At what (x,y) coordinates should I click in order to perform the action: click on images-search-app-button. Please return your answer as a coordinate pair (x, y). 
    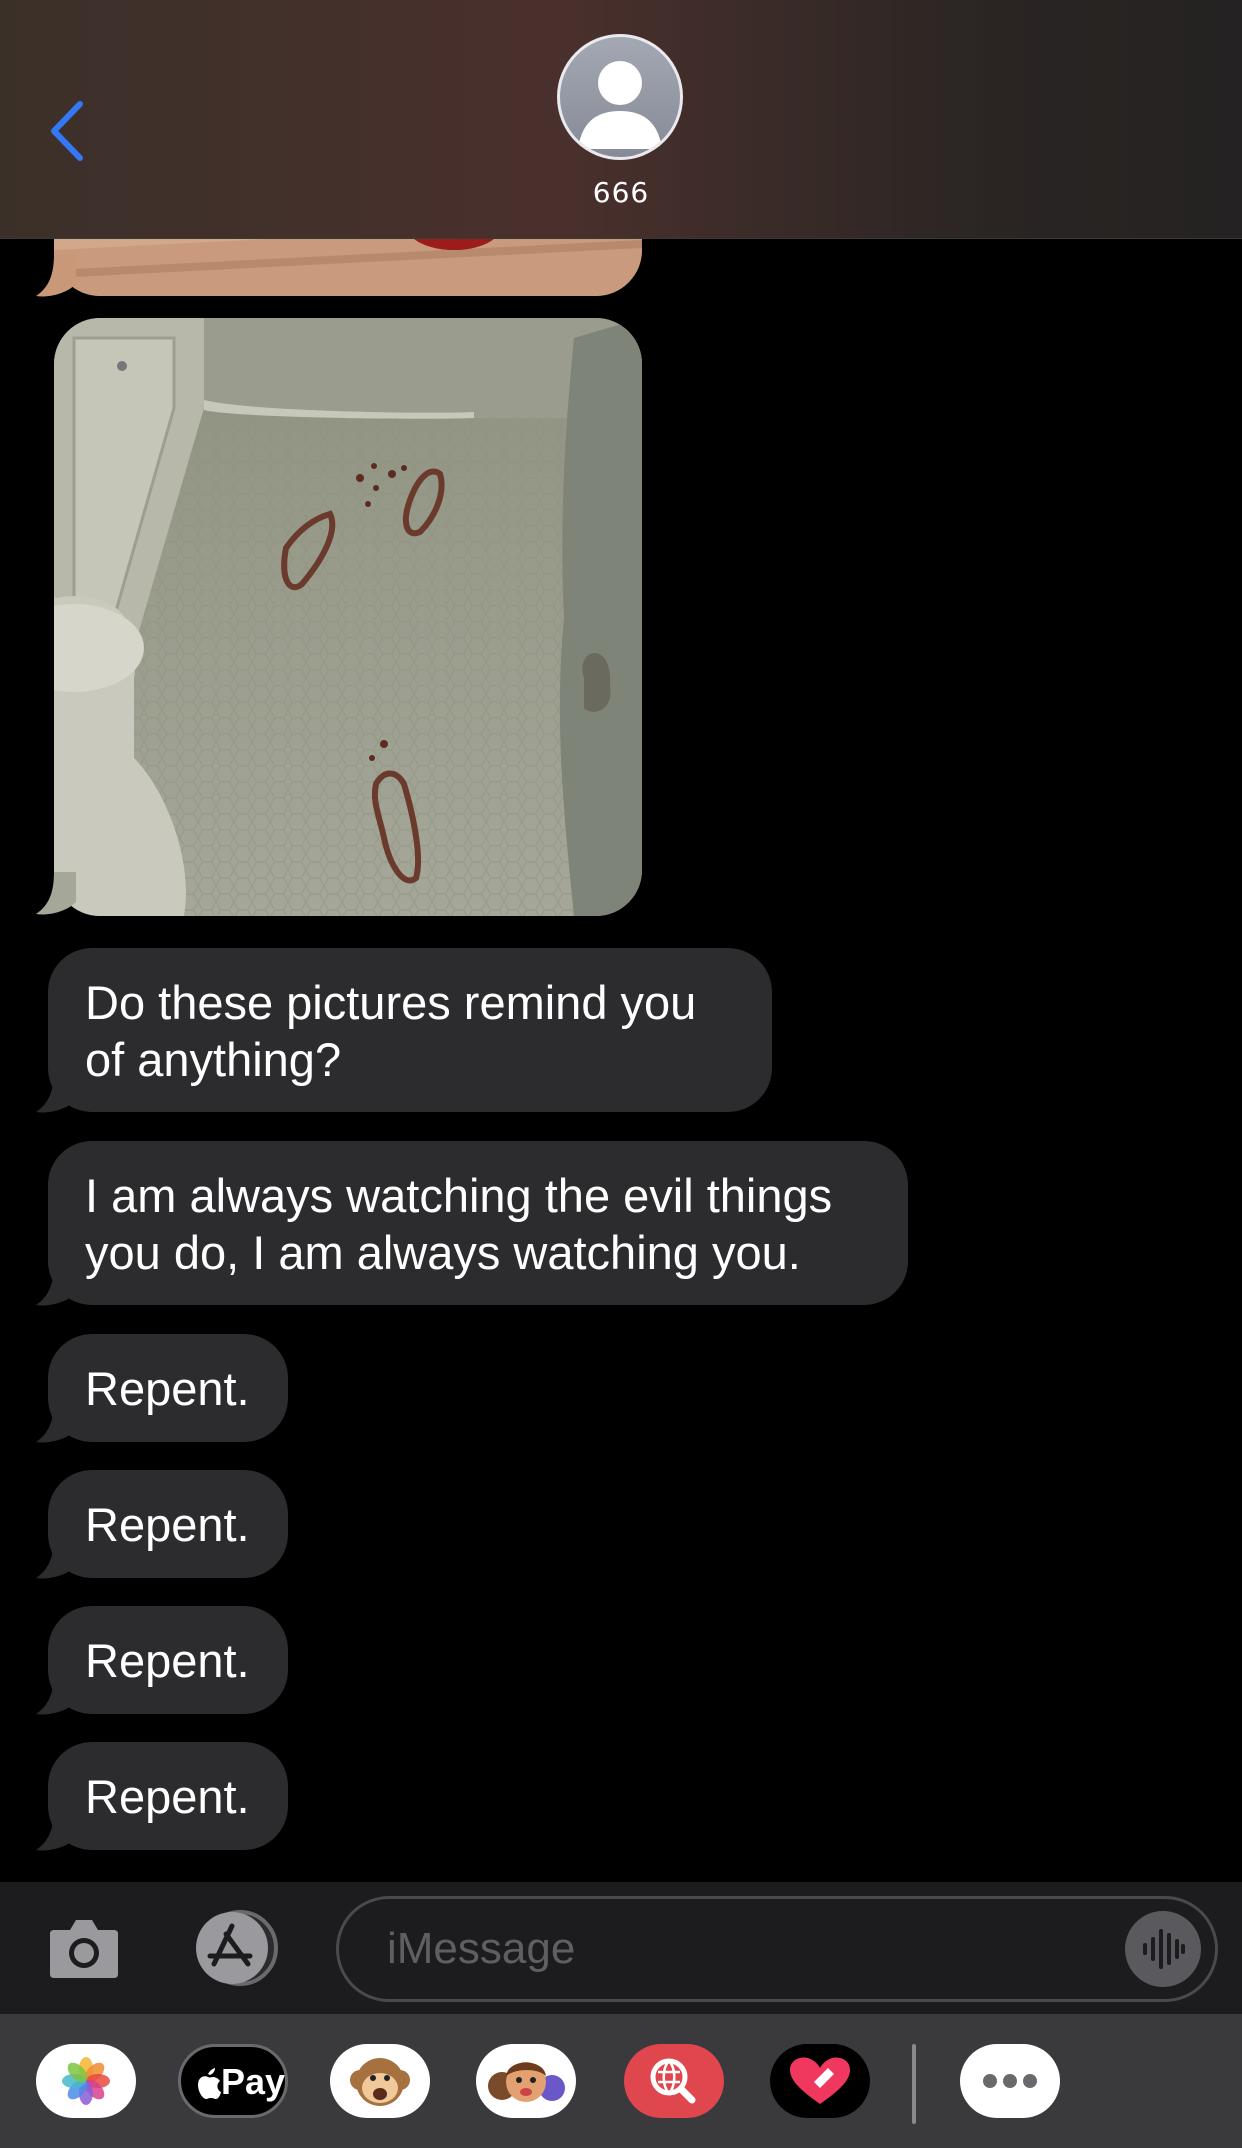
    Looking at the image, I should click on (674, 2081).